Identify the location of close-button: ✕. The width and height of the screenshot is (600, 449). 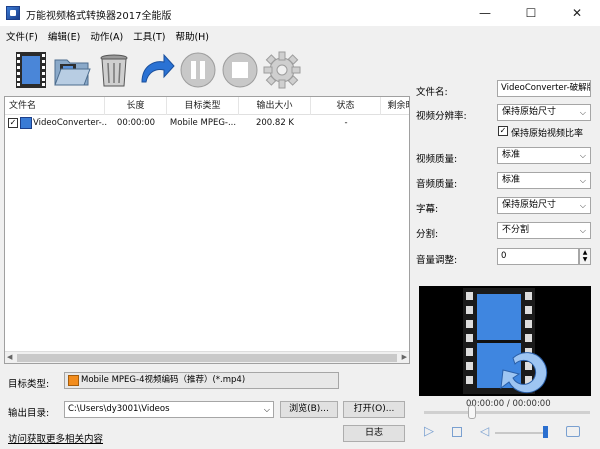
(577, 13).